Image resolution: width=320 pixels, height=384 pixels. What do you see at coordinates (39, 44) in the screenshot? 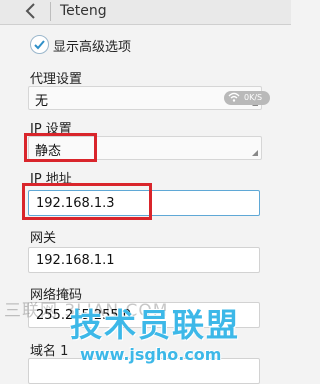
I see `checkmark-icon` at bounding box center [39, 44].